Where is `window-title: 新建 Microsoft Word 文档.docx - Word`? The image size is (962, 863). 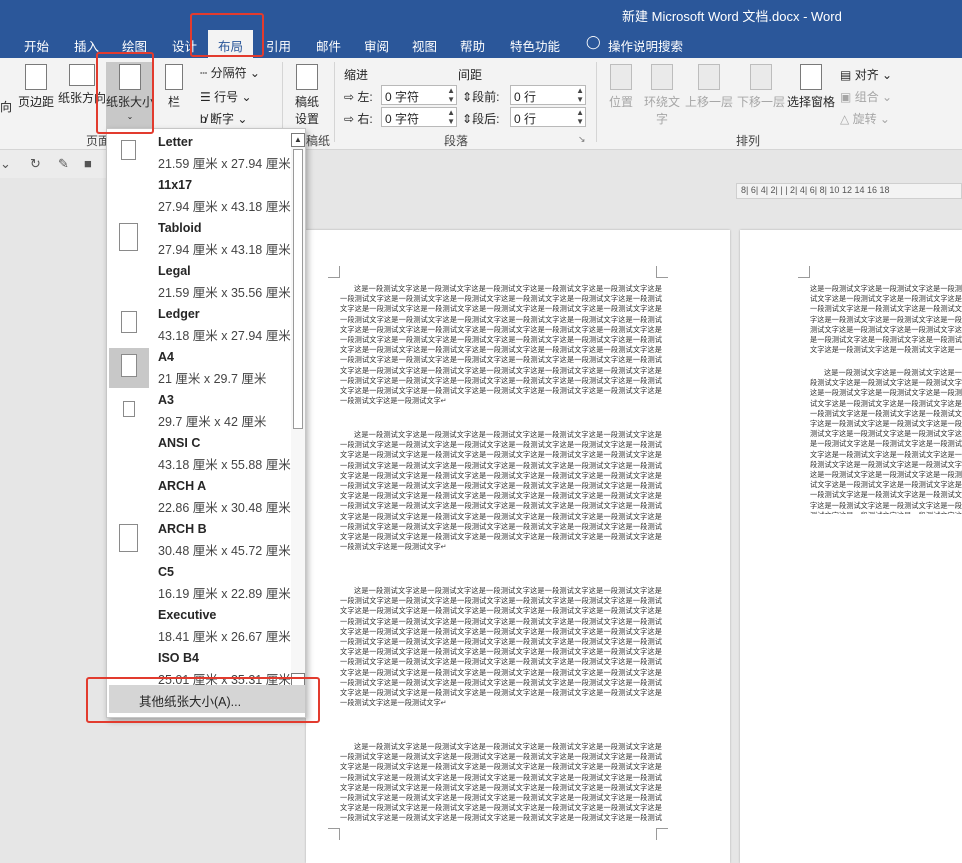 window-title: 新建 Microsoft Word 文档.docx - Word is located at coordinates (732, 16).